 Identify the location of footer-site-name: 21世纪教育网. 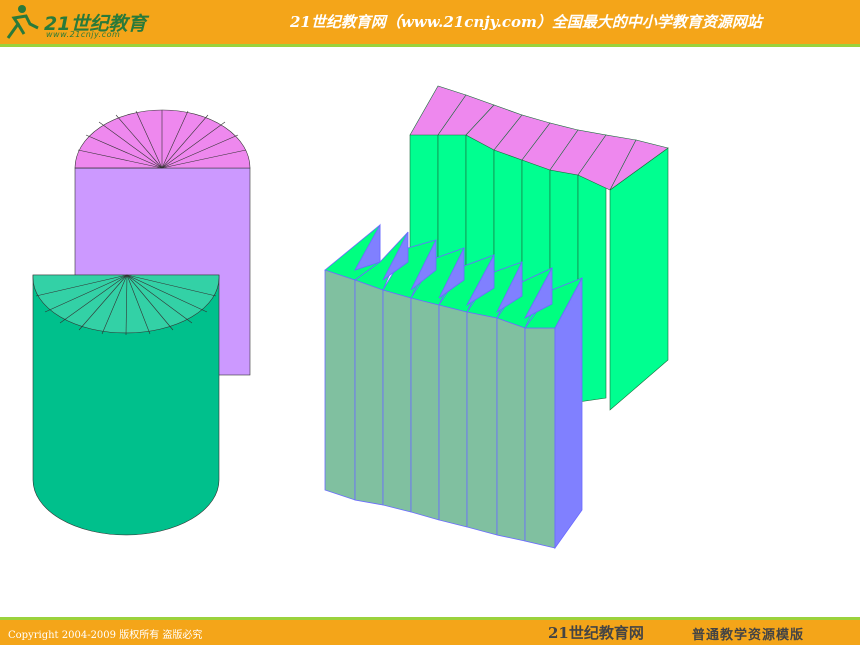
(596, 632).